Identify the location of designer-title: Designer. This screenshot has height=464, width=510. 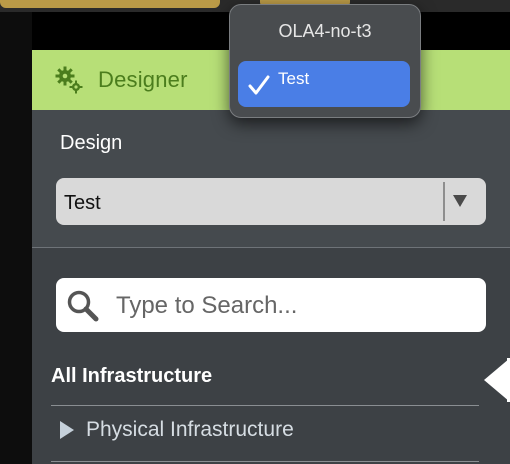
(143, 79).